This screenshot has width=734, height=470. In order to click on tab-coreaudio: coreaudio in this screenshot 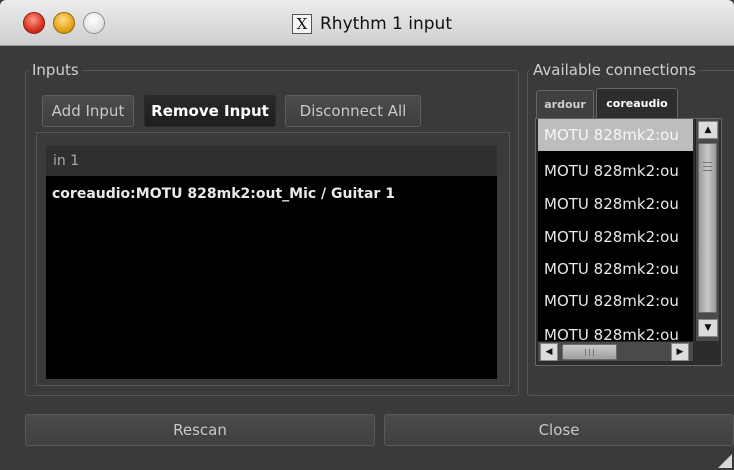, I will do `click(637, 103)`.